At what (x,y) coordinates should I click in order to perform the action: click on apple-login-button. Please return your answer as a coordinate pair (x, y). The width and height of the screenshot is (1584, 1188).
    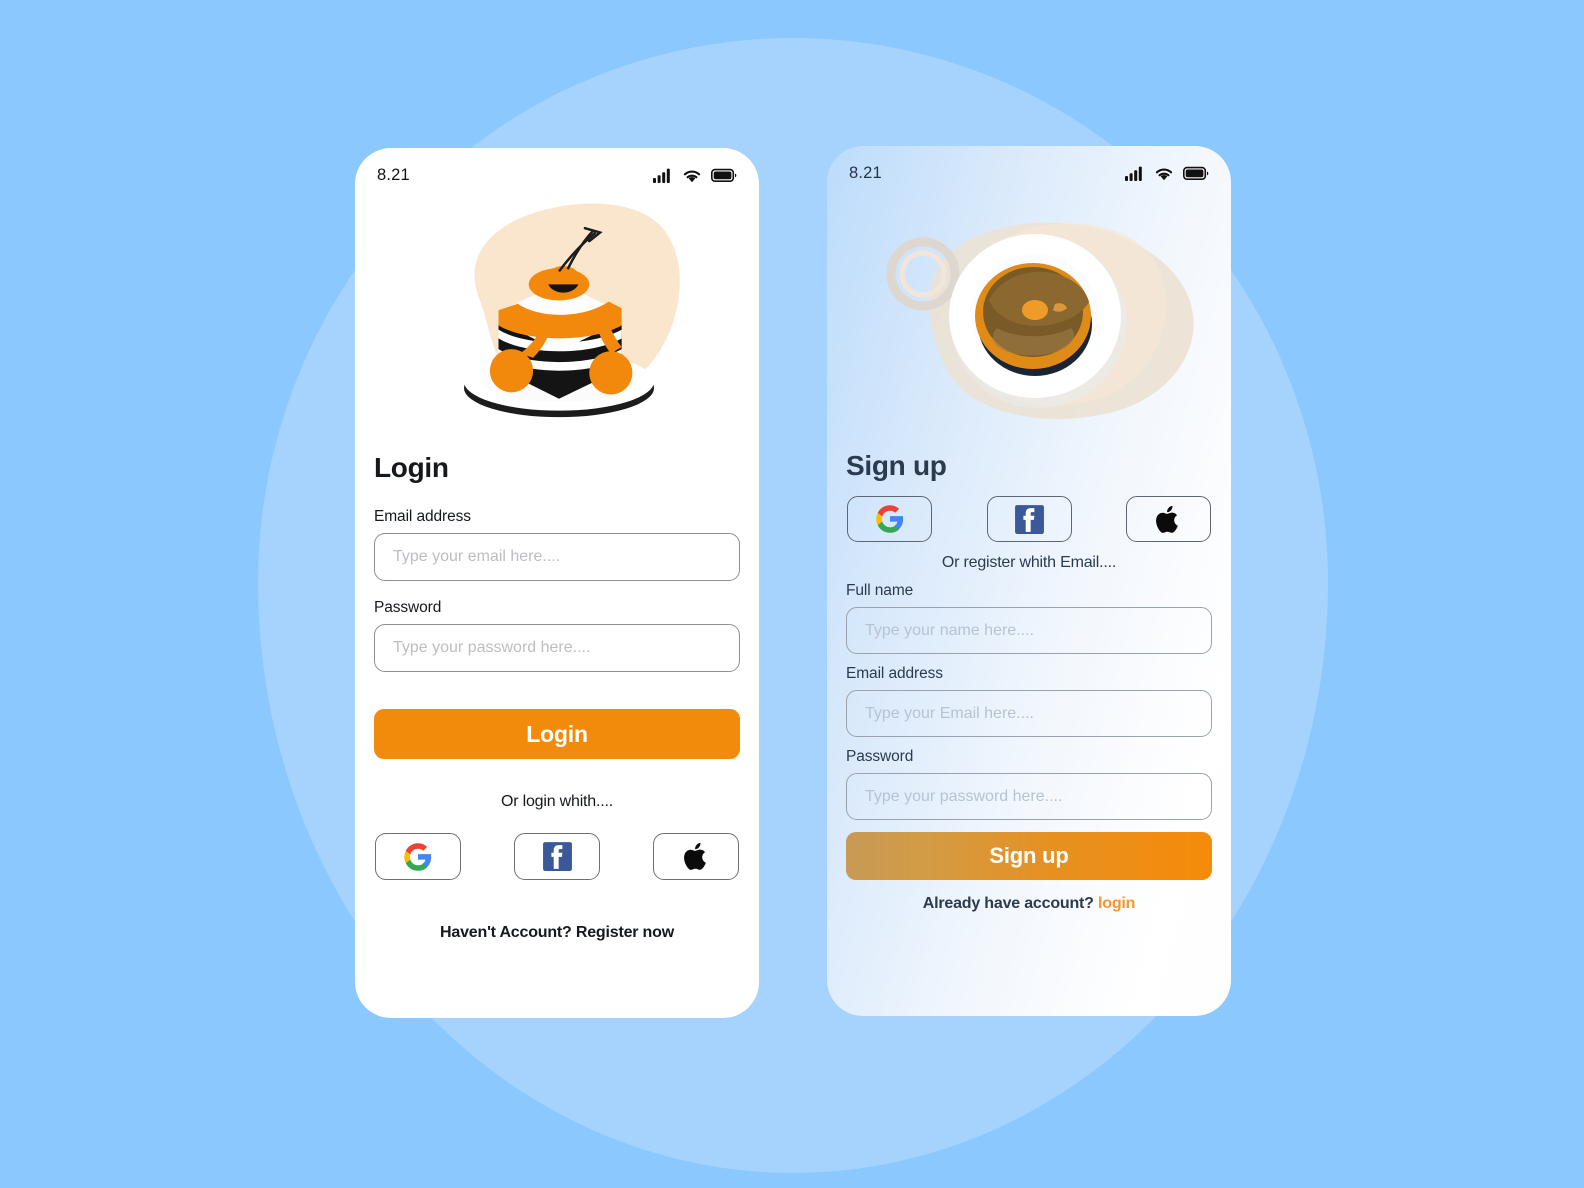
    Looking at the image, I should click on (696, 856).